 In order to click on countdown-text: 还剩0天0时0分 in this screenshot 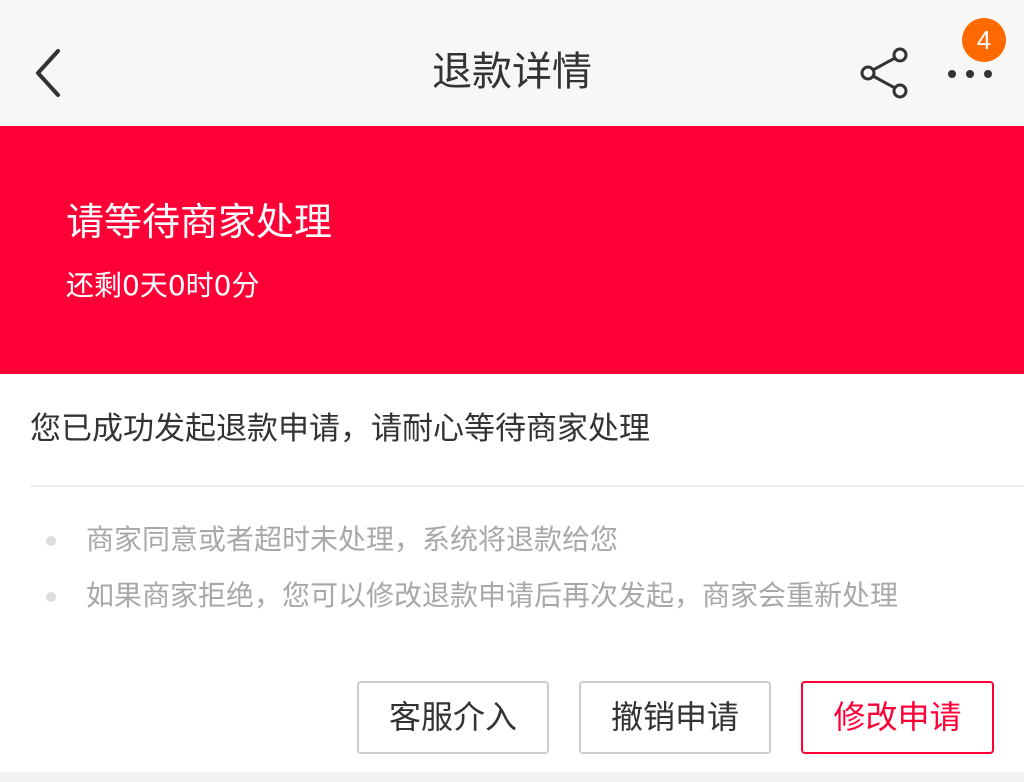, I will do `click(163, 285)`.